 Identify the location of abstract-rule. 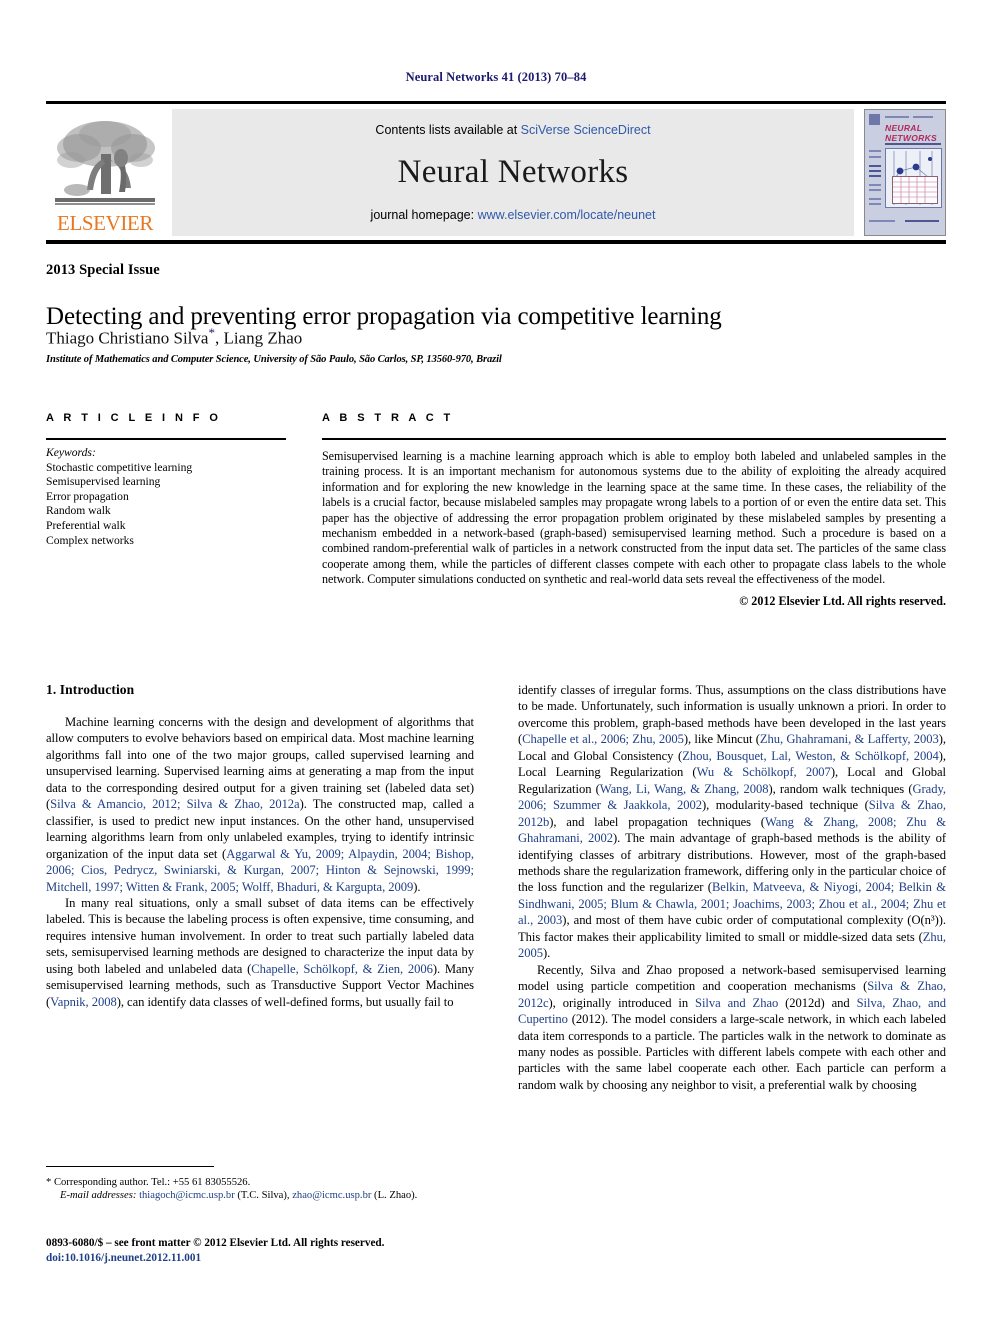
(634, 439).